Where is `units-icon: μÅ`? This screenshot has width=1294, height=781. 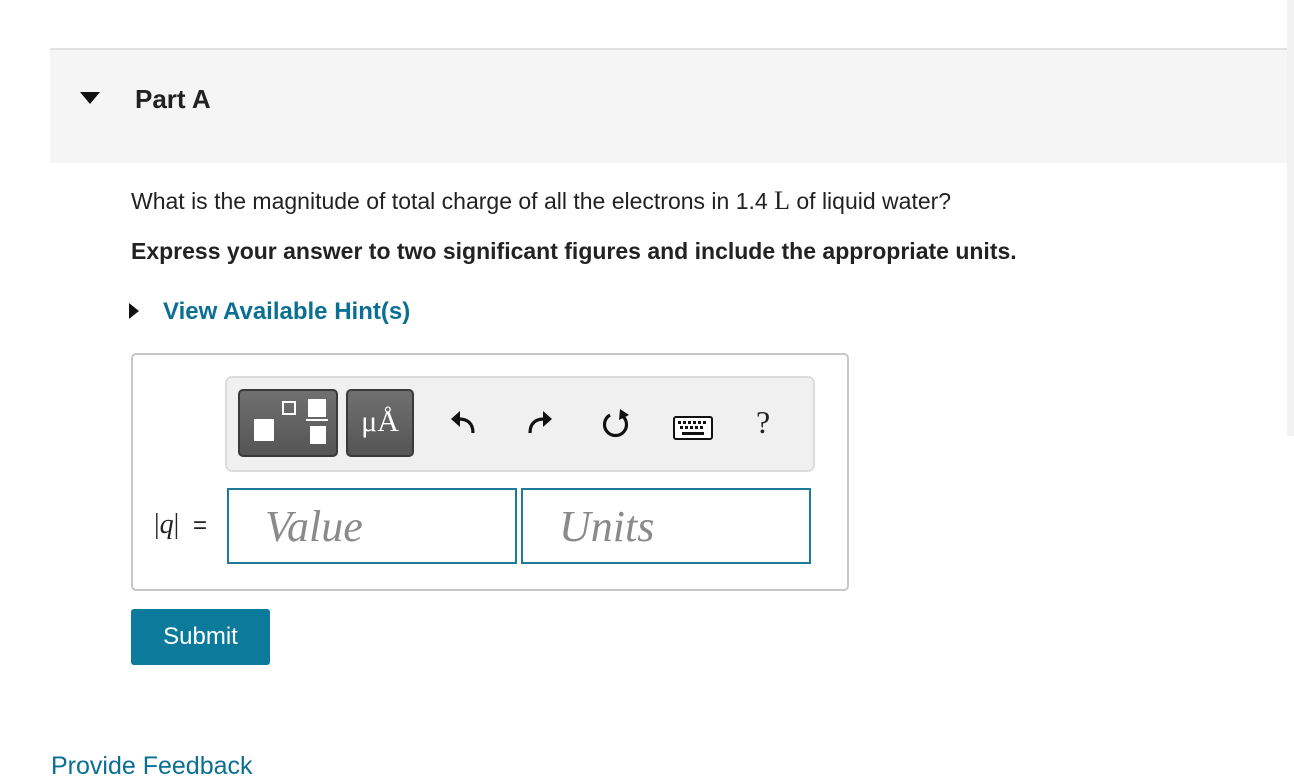
units-icon: μÅ is located at coordinates (380, 421).